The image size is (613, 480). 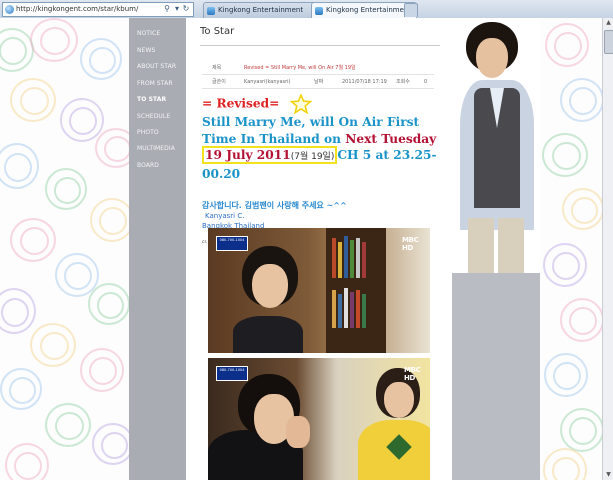 I want to click on page-title: To Star, so click(x=217, y=31).